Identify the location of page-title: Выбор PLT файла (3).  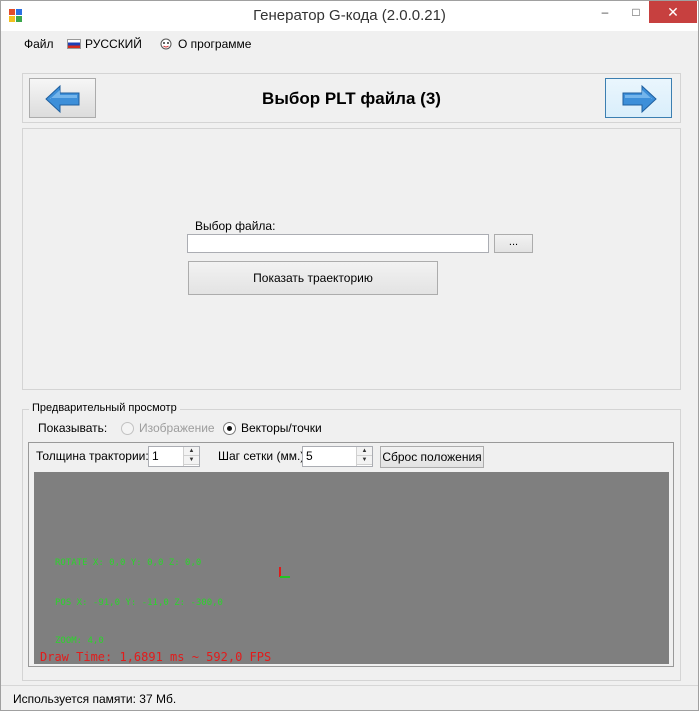
(351, 98).